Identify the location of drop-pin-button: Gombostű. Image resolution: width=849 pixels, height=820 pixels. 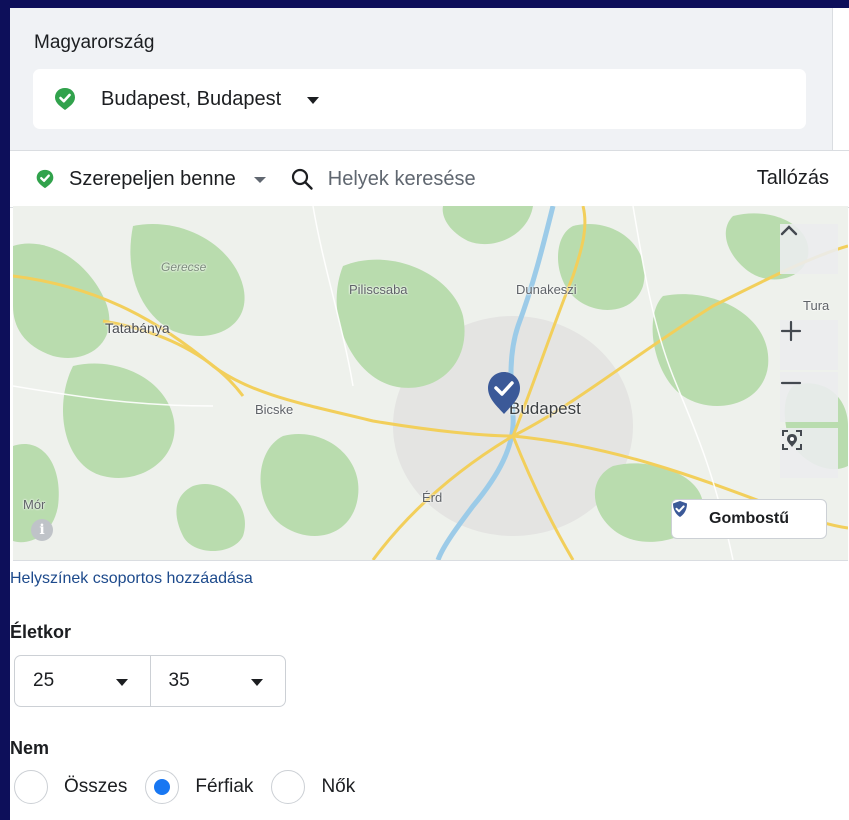
(749, 519).